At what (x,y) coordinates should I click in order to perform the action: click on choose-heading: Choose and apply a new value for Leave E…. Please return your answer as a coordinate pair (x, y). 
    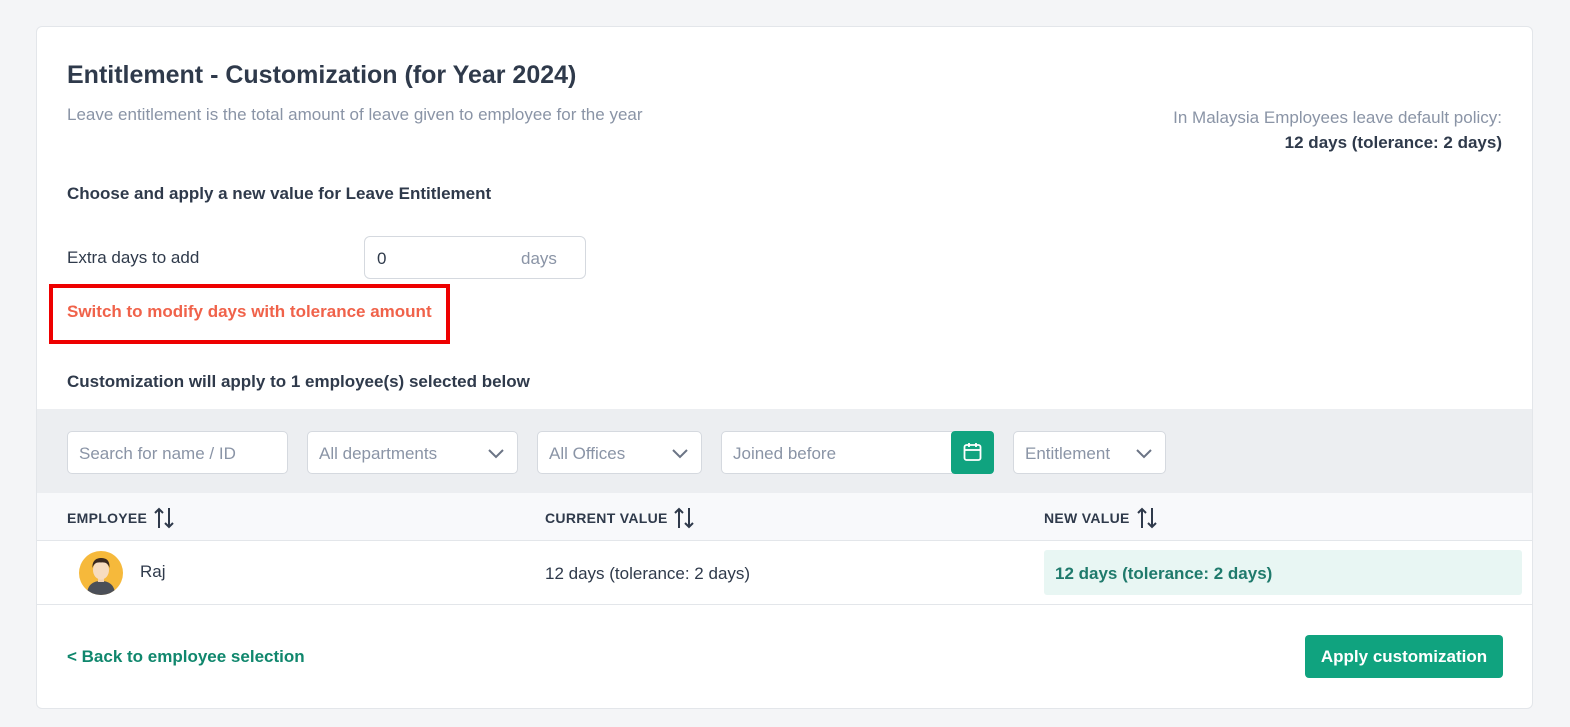
    Looking at the image, I should click on (279, 193).